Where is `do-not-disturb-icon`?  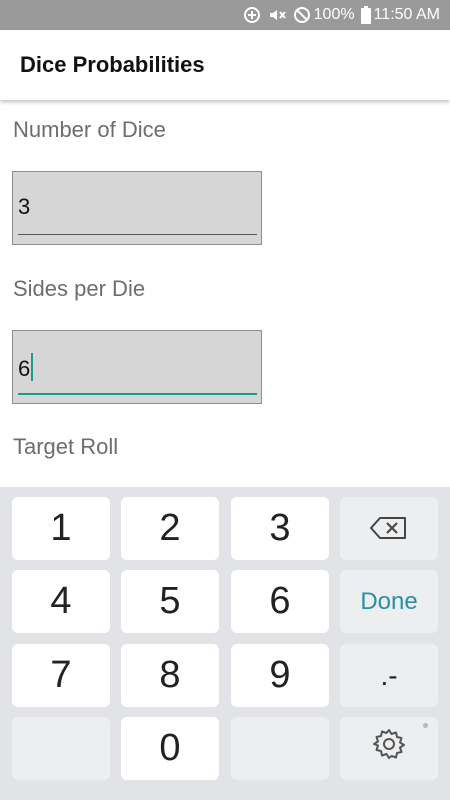
do-not-disturb-icon is located at coordinates (302, 15).